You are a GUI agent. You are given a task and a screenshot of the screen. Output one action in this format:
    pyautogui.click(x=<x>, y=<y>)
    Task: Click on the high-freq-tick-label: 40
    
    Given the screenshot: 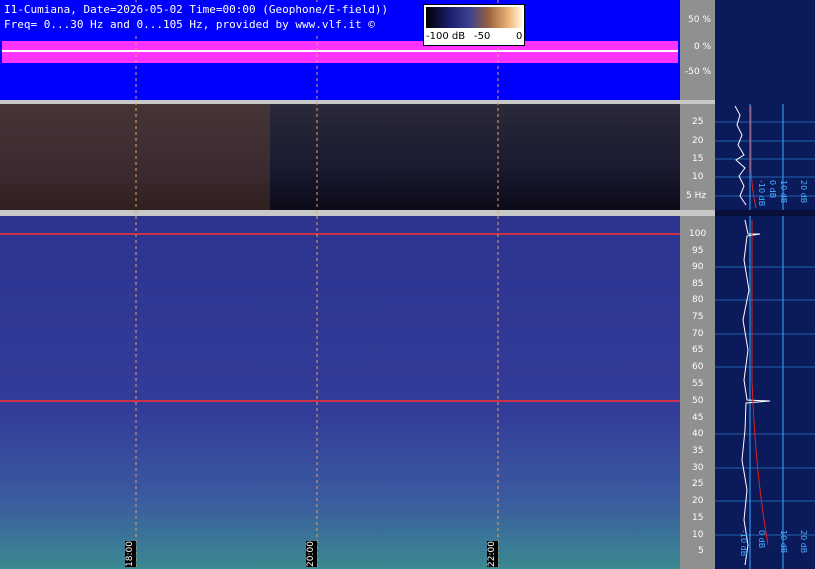 What is the action you would take?
    pyautogui.click(x=698, y=434)
    